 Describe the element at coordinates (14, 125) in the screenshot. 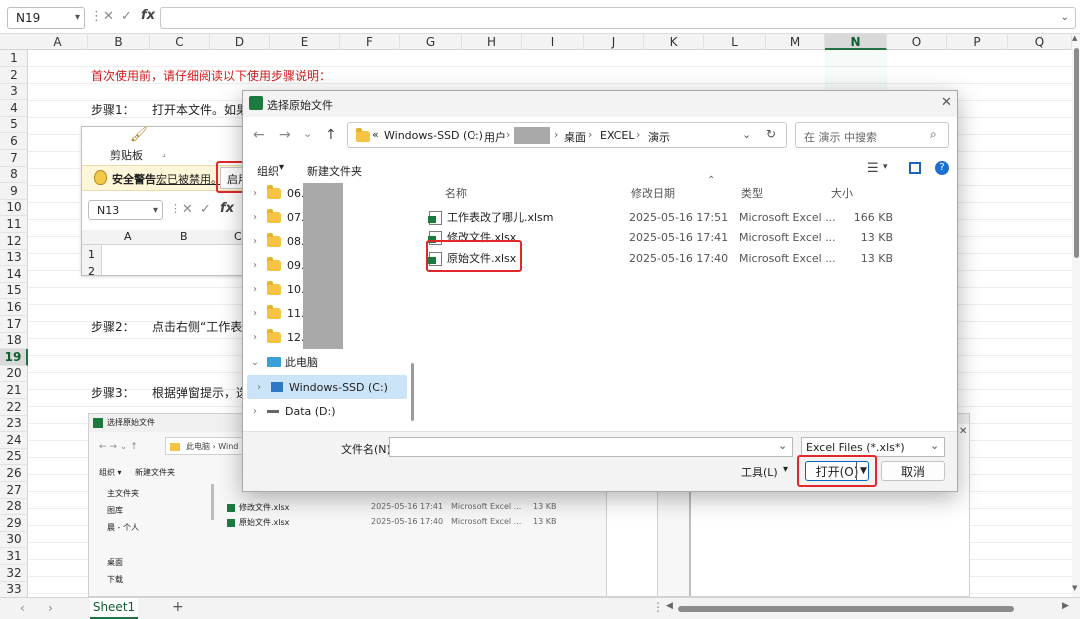

I see `row-header-cell: 5` at that location.